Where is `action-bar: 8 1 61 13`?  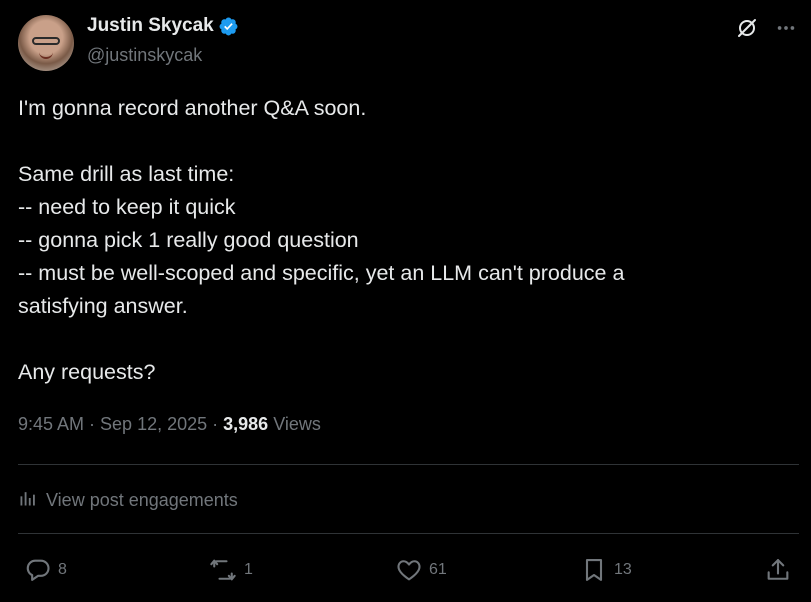
action-bar: 8 1 61 13 is located at coordinates (405, 570).